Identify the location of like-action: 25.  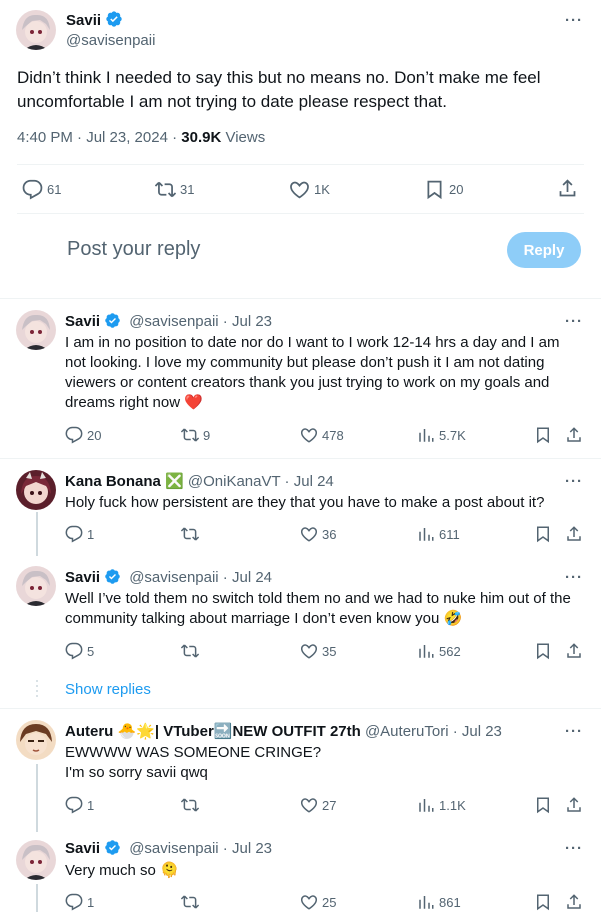
(318, 902).